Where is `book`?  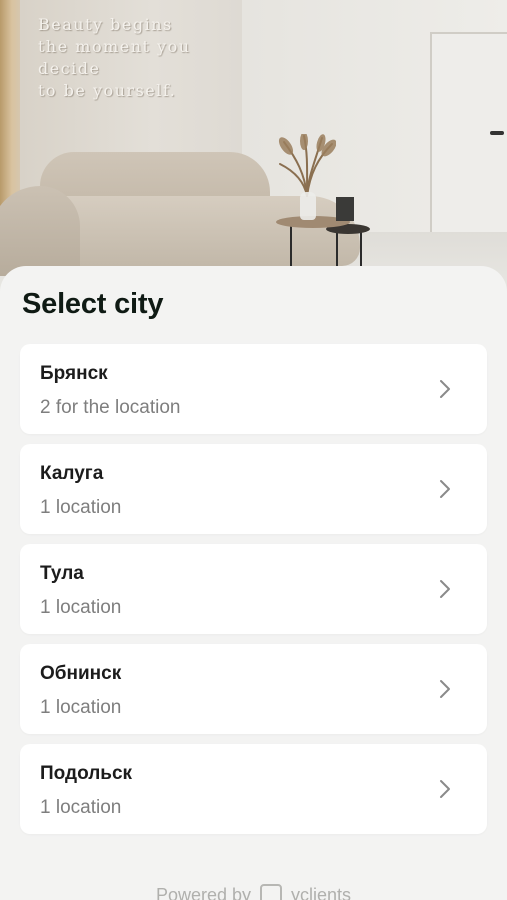
book is located at coordinates (345, 209).